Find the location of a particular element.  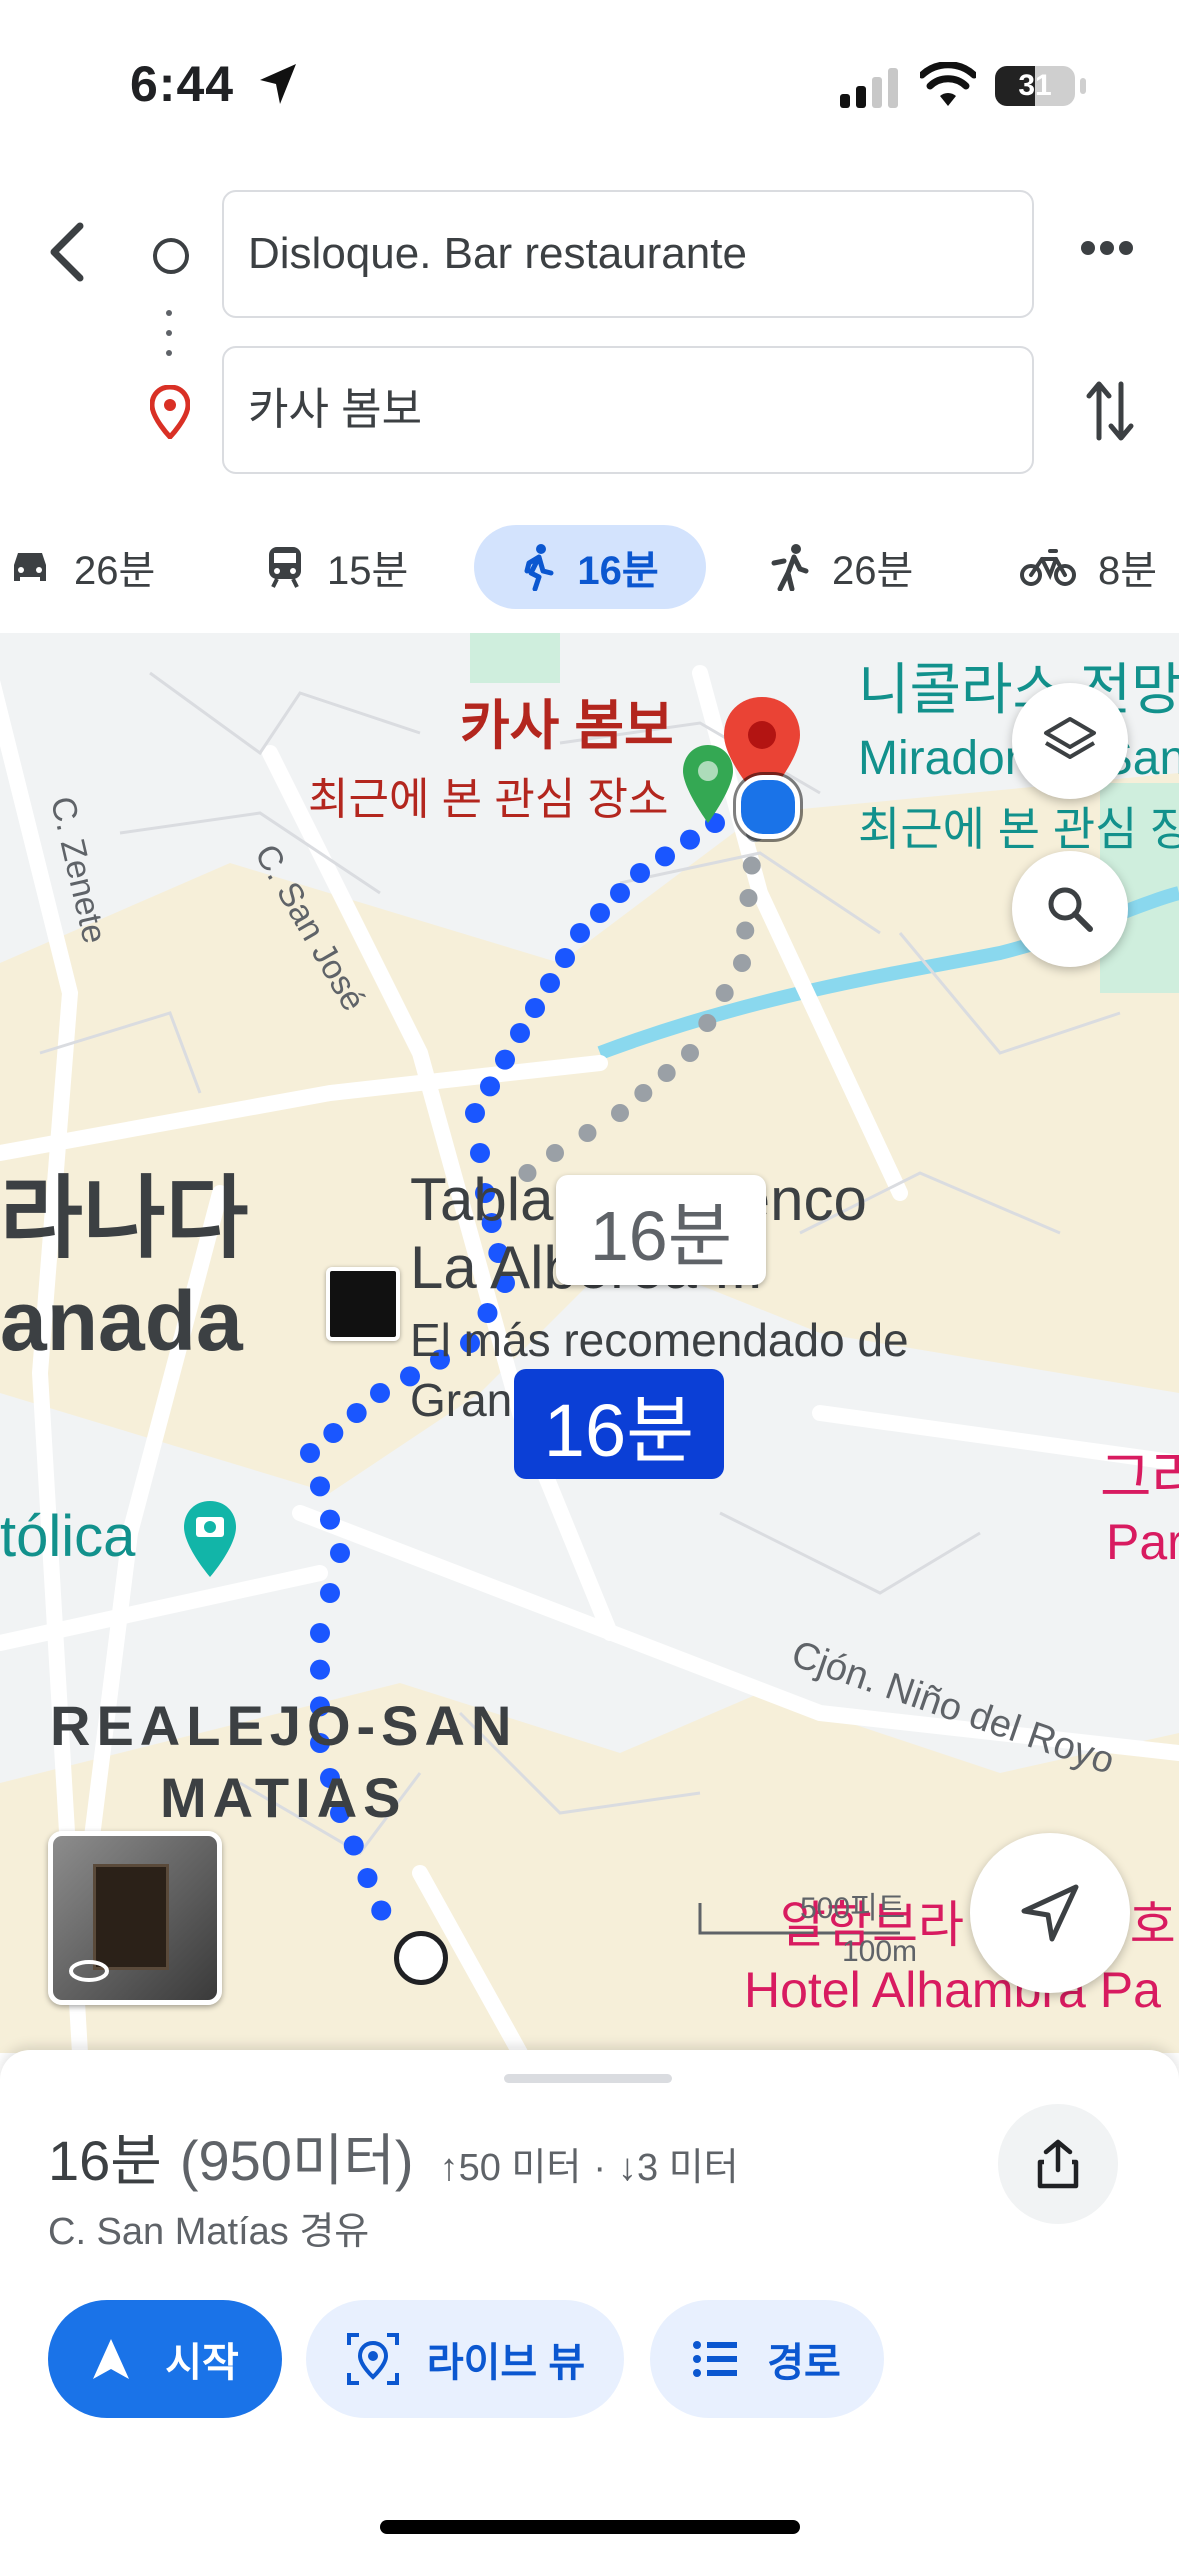

mode-transit: 15분 is located at coordinates (336, 567).